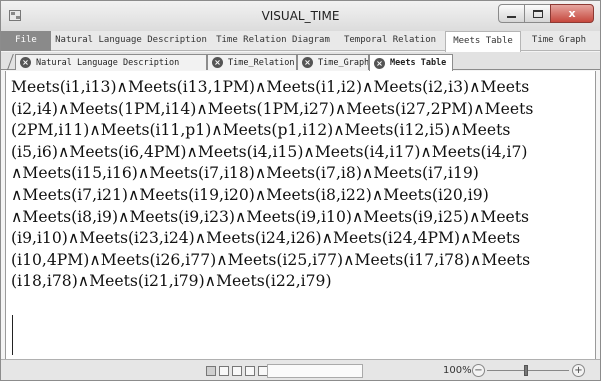  I want to click on minimize-button, so click(511, 13).